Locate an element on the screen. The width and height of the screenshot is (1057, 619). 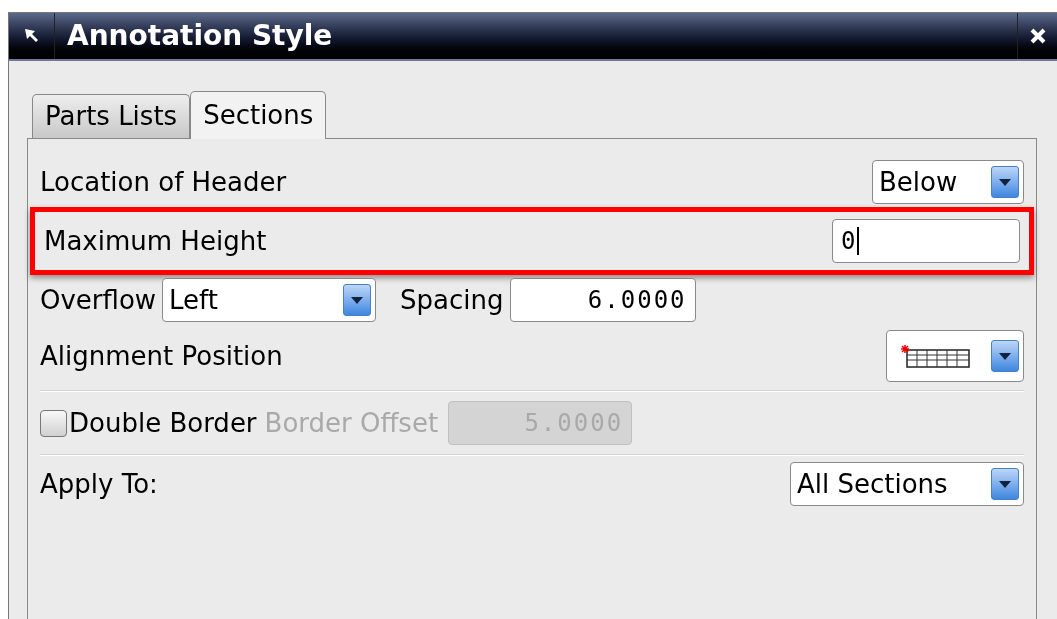
dropdown: Left is located at coordinates (269, 300).